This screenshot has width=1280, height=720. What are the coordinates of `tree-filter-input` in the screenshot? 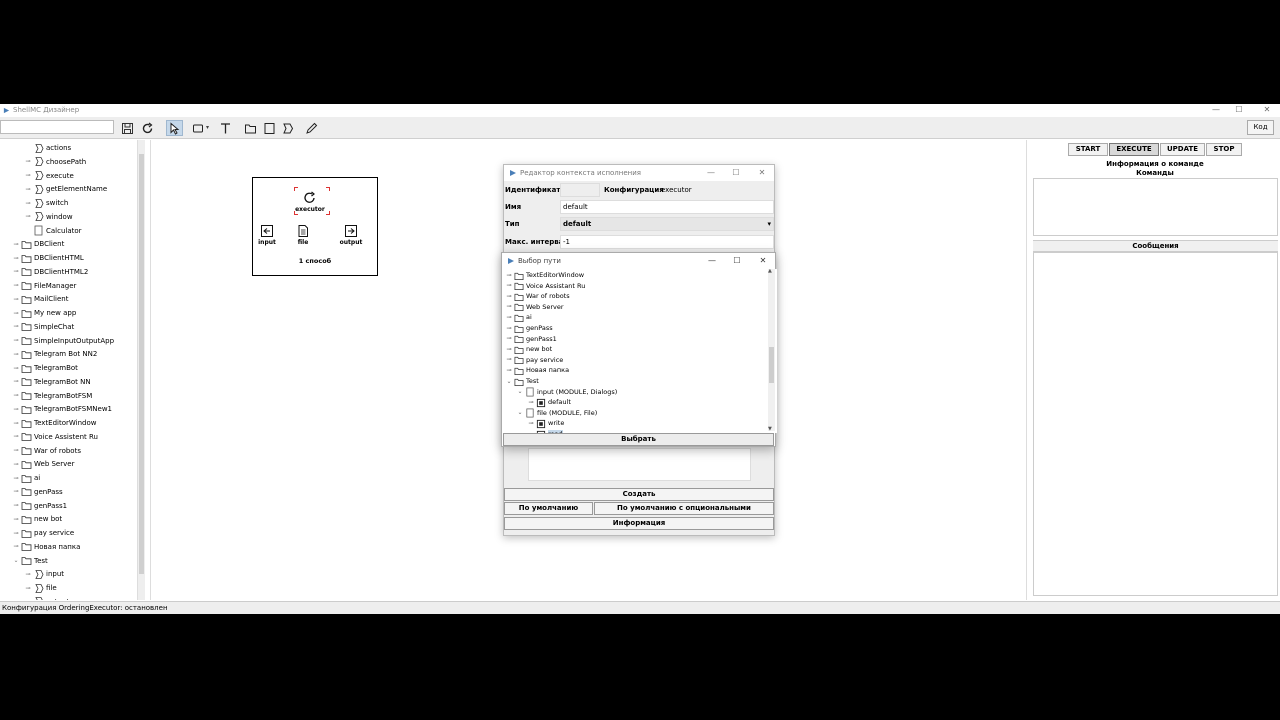 It's located at (57, 127).